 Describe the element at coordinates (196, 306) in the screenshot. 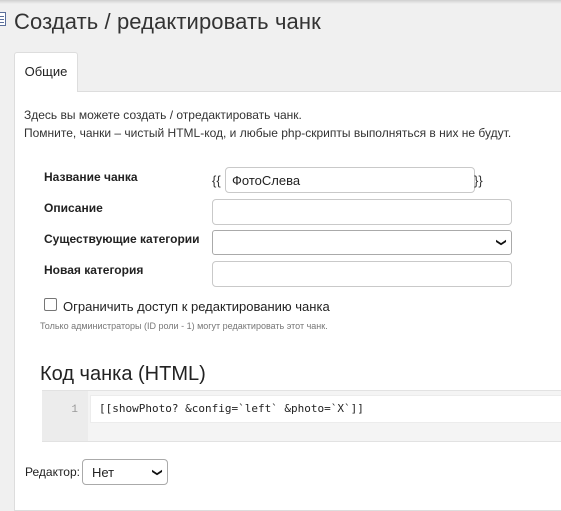

I see `restrict-access-label: Ограничить доступ к редактированию чанка` at that location.